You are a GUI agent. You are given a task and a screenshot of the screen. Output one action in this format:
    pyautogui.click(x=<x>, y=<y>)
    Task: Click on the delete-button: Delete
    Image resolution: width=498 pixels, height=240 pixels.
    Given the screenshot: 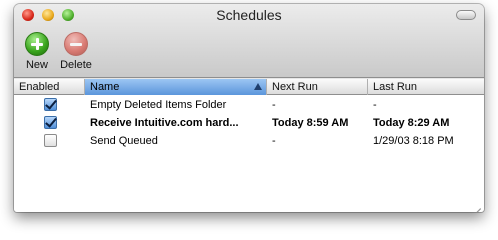 What is the action you would take?
    pyautogui.click(x=76, y=51)
    